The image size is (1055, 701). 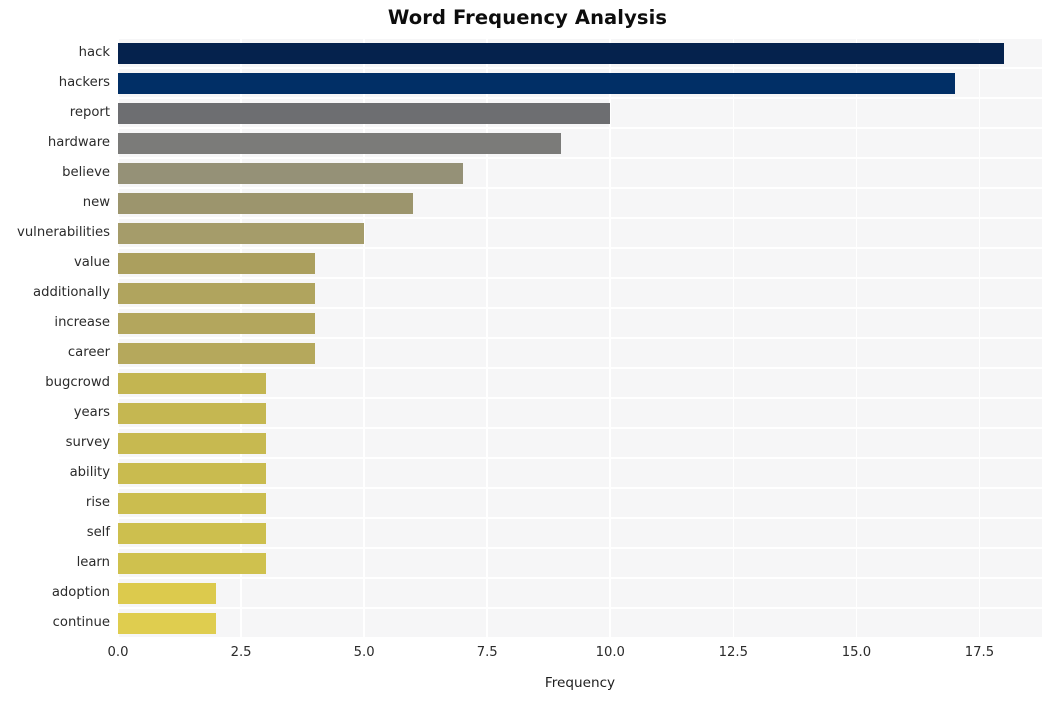 What do you see at coordinates (536, 83) in the screenshot?
I see `bar-hackers` at bounding box center [536, 83].